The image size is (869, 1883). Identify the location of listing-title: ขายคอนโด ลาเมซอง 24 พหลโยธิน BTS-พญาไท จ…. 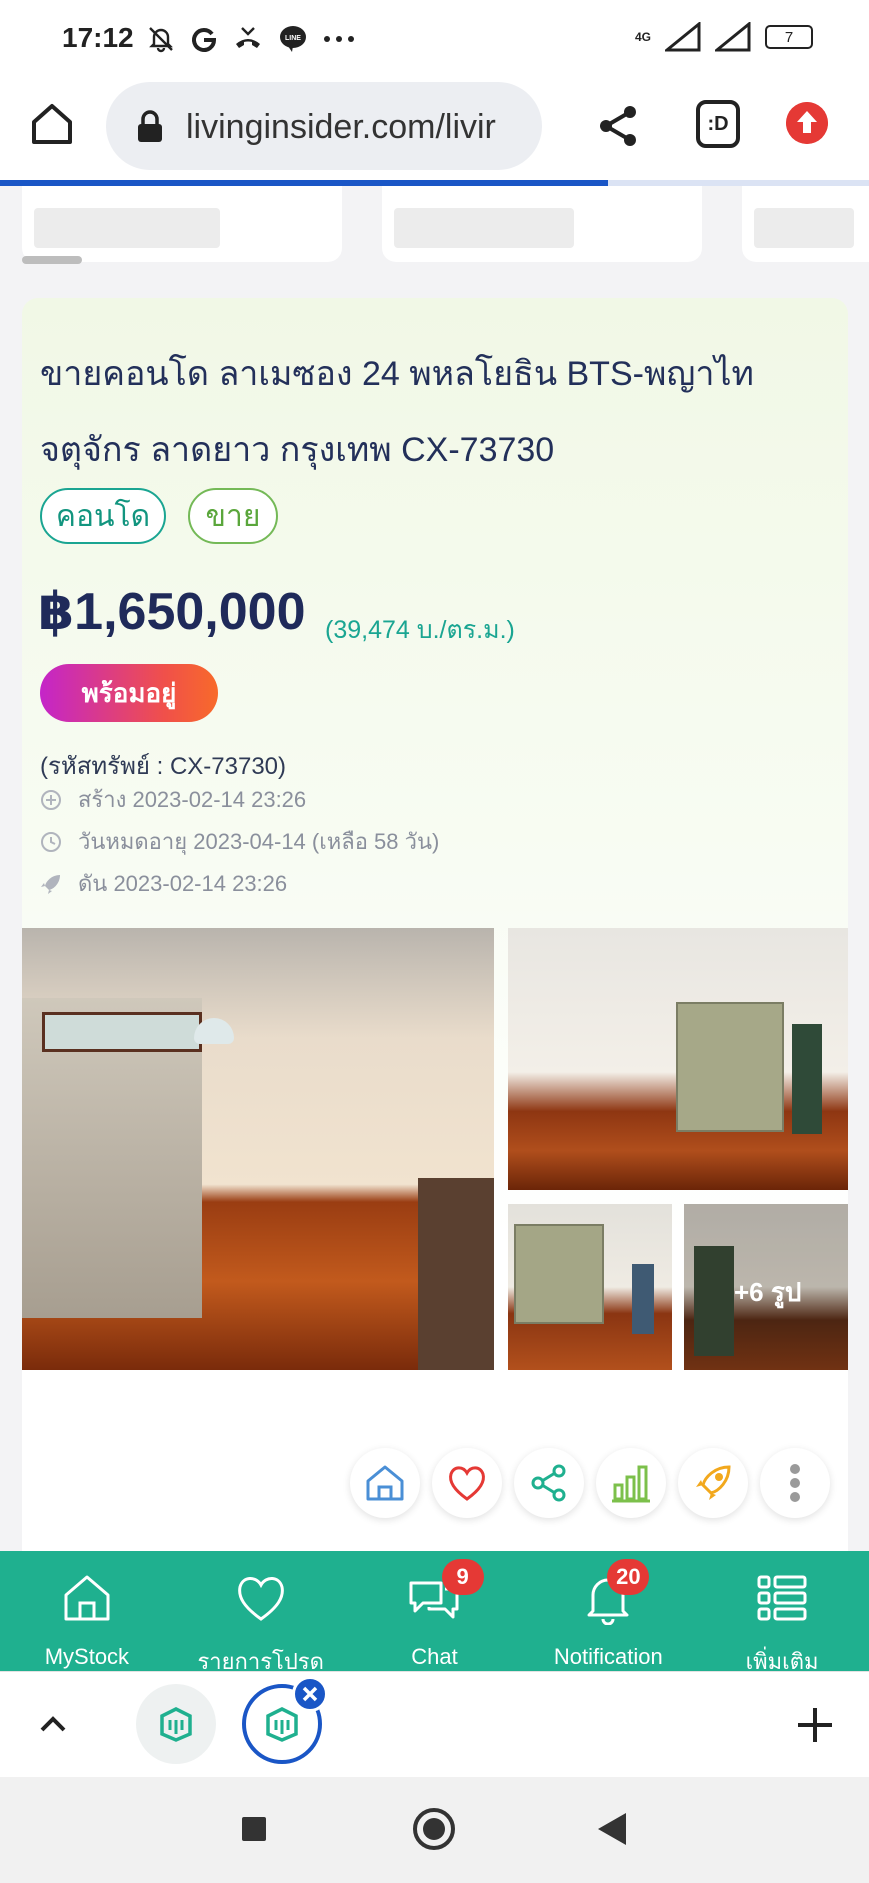
(397, 412).